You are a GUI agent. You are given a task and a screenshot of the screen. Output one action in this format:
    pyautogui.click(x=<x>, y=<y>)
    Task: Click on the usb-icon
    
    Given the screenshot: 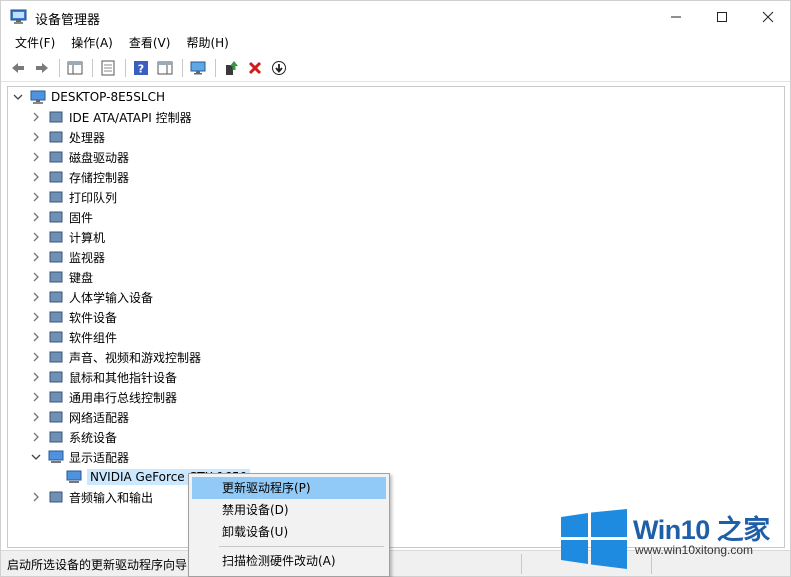 What is the action you would take?
    pyautogui.click(x=56, y=397)
    